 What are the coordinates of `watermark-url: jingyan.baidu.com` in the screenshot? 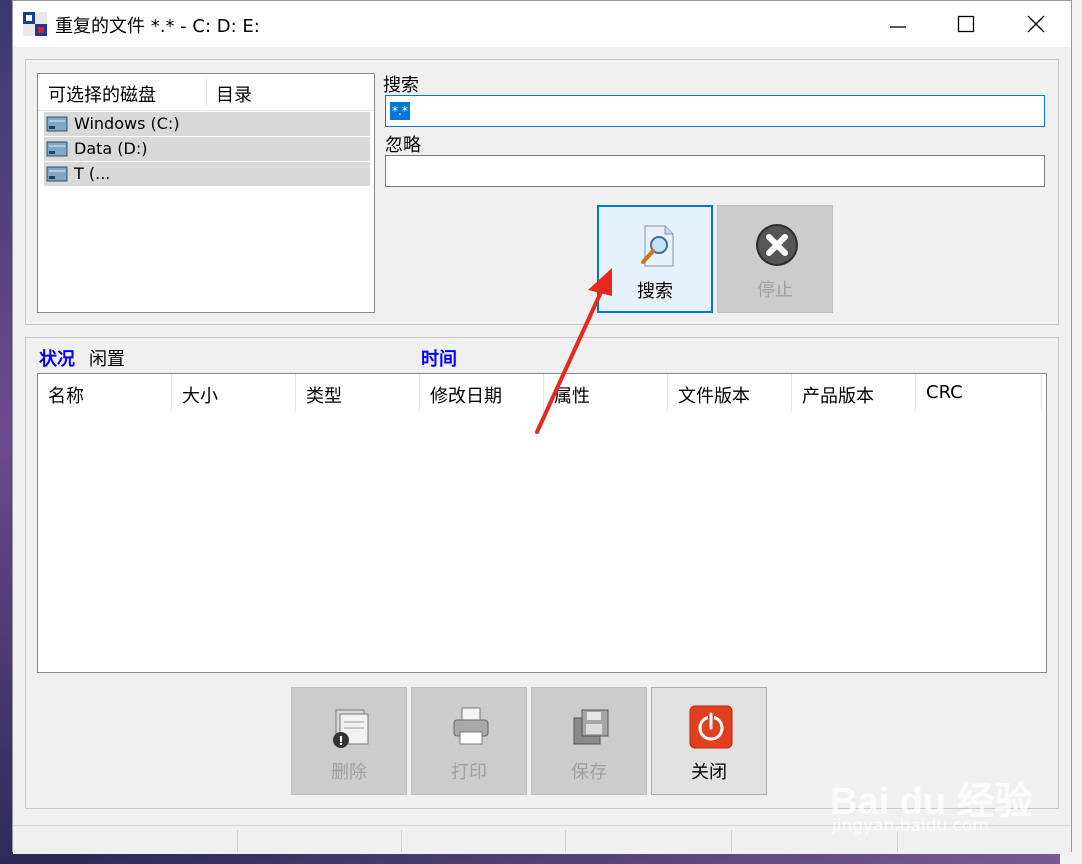 It's located at (910, 826).